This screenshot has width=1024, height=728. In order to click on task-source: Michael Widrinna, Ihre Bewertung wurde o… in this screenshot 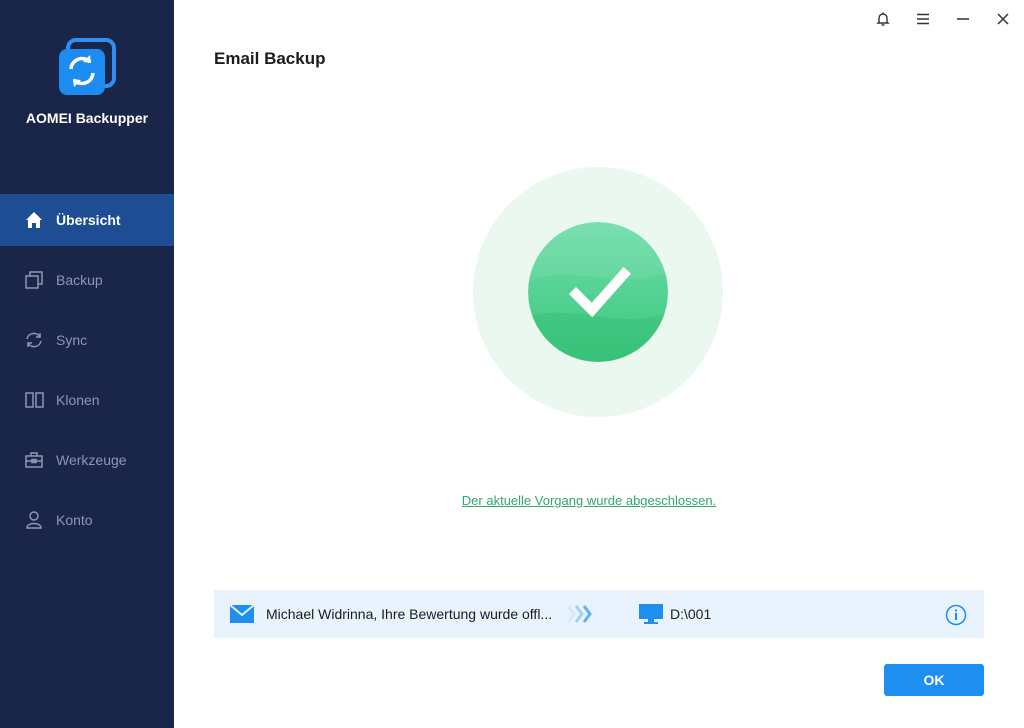, I will do `click(409, 614)`.